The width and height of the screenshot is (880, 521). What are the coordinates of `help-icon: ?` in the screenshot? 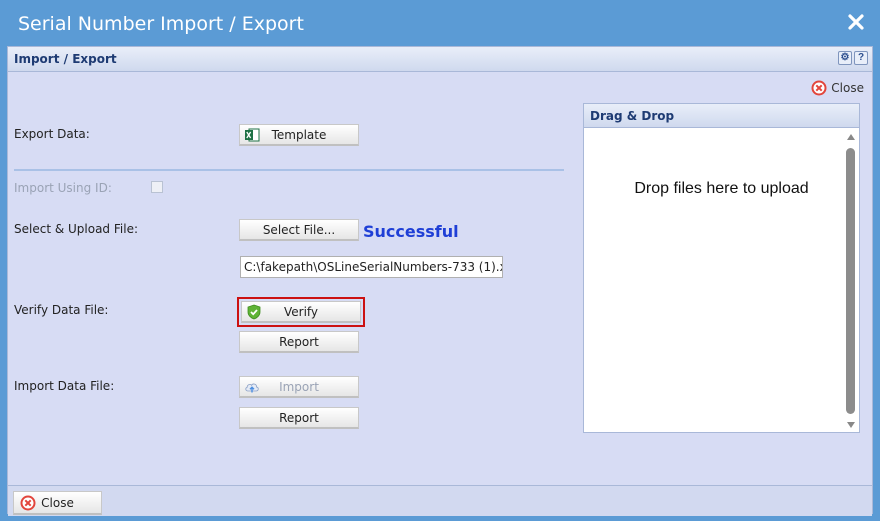 It's located at (861, 58).